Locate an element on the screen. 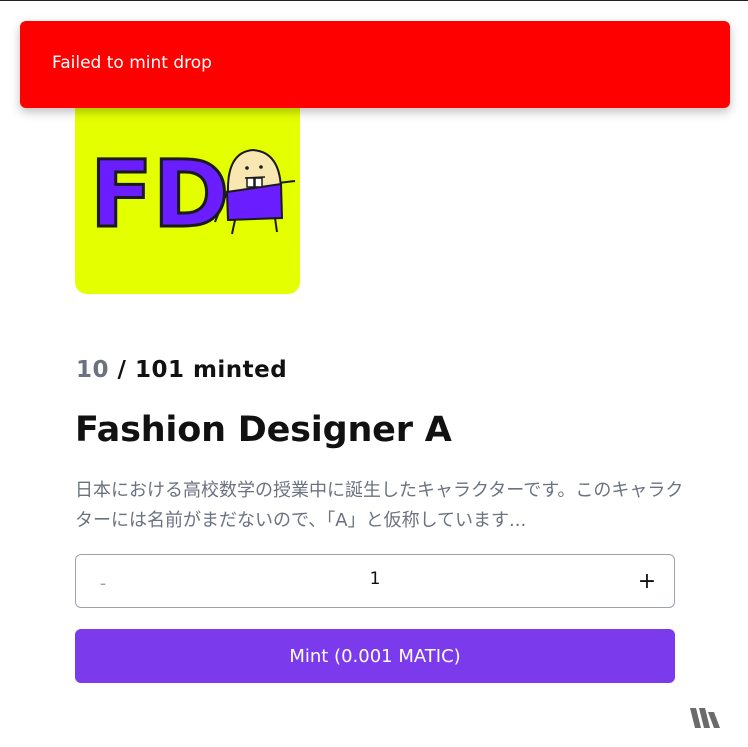 The width and height of the screenshot is (748, 747). drop-title: Fashion Designer A is located at coordinates (263, 430).